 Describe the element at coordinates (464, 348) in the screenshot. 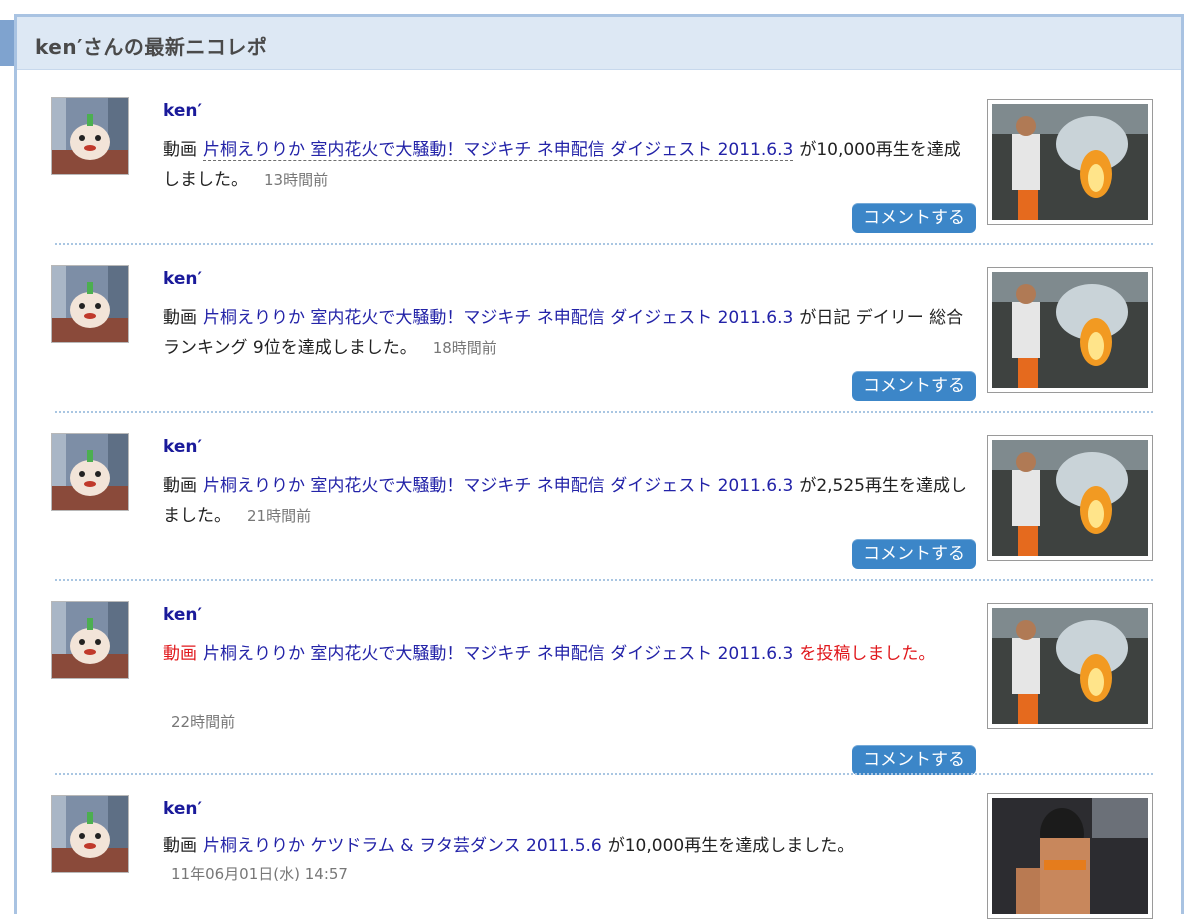

I see `timestamp: 18時間前` at that location.